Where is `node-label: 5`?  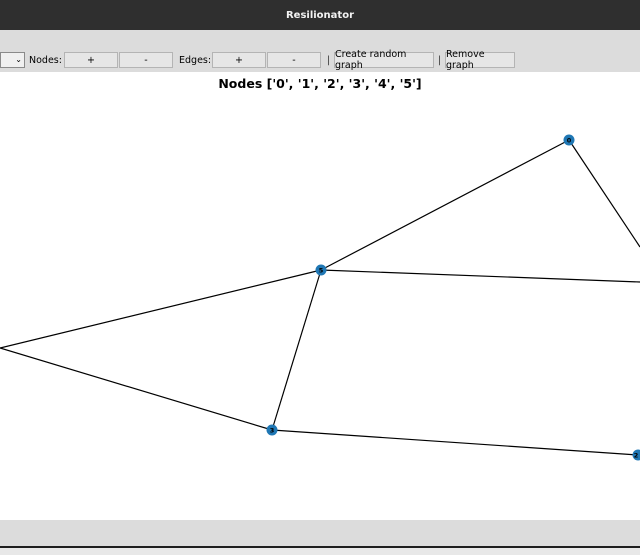
node-label: 5 is located at coordinates (321, 271).